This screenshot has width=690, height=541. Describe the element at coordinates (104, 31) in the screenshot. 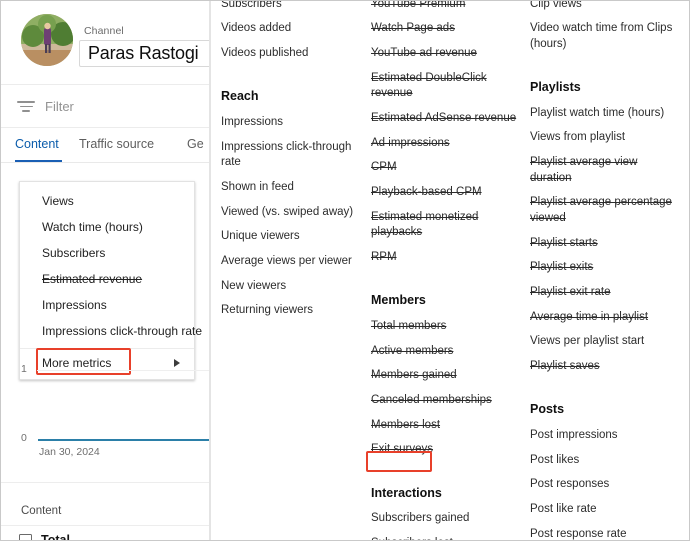

I see `channel-label: Channel` at that location.